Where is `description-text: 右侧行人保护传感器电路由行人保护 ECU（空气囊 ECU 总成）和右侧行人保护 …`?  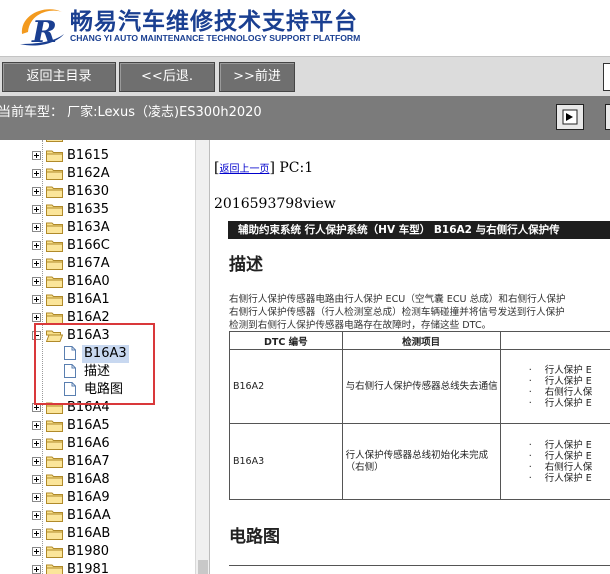 description-text: 右侧行人保护传感器电路由行人保护 ECU（空气囊 ECU 总成）和右侧行人保护 … is located at coordinates (419, 312).